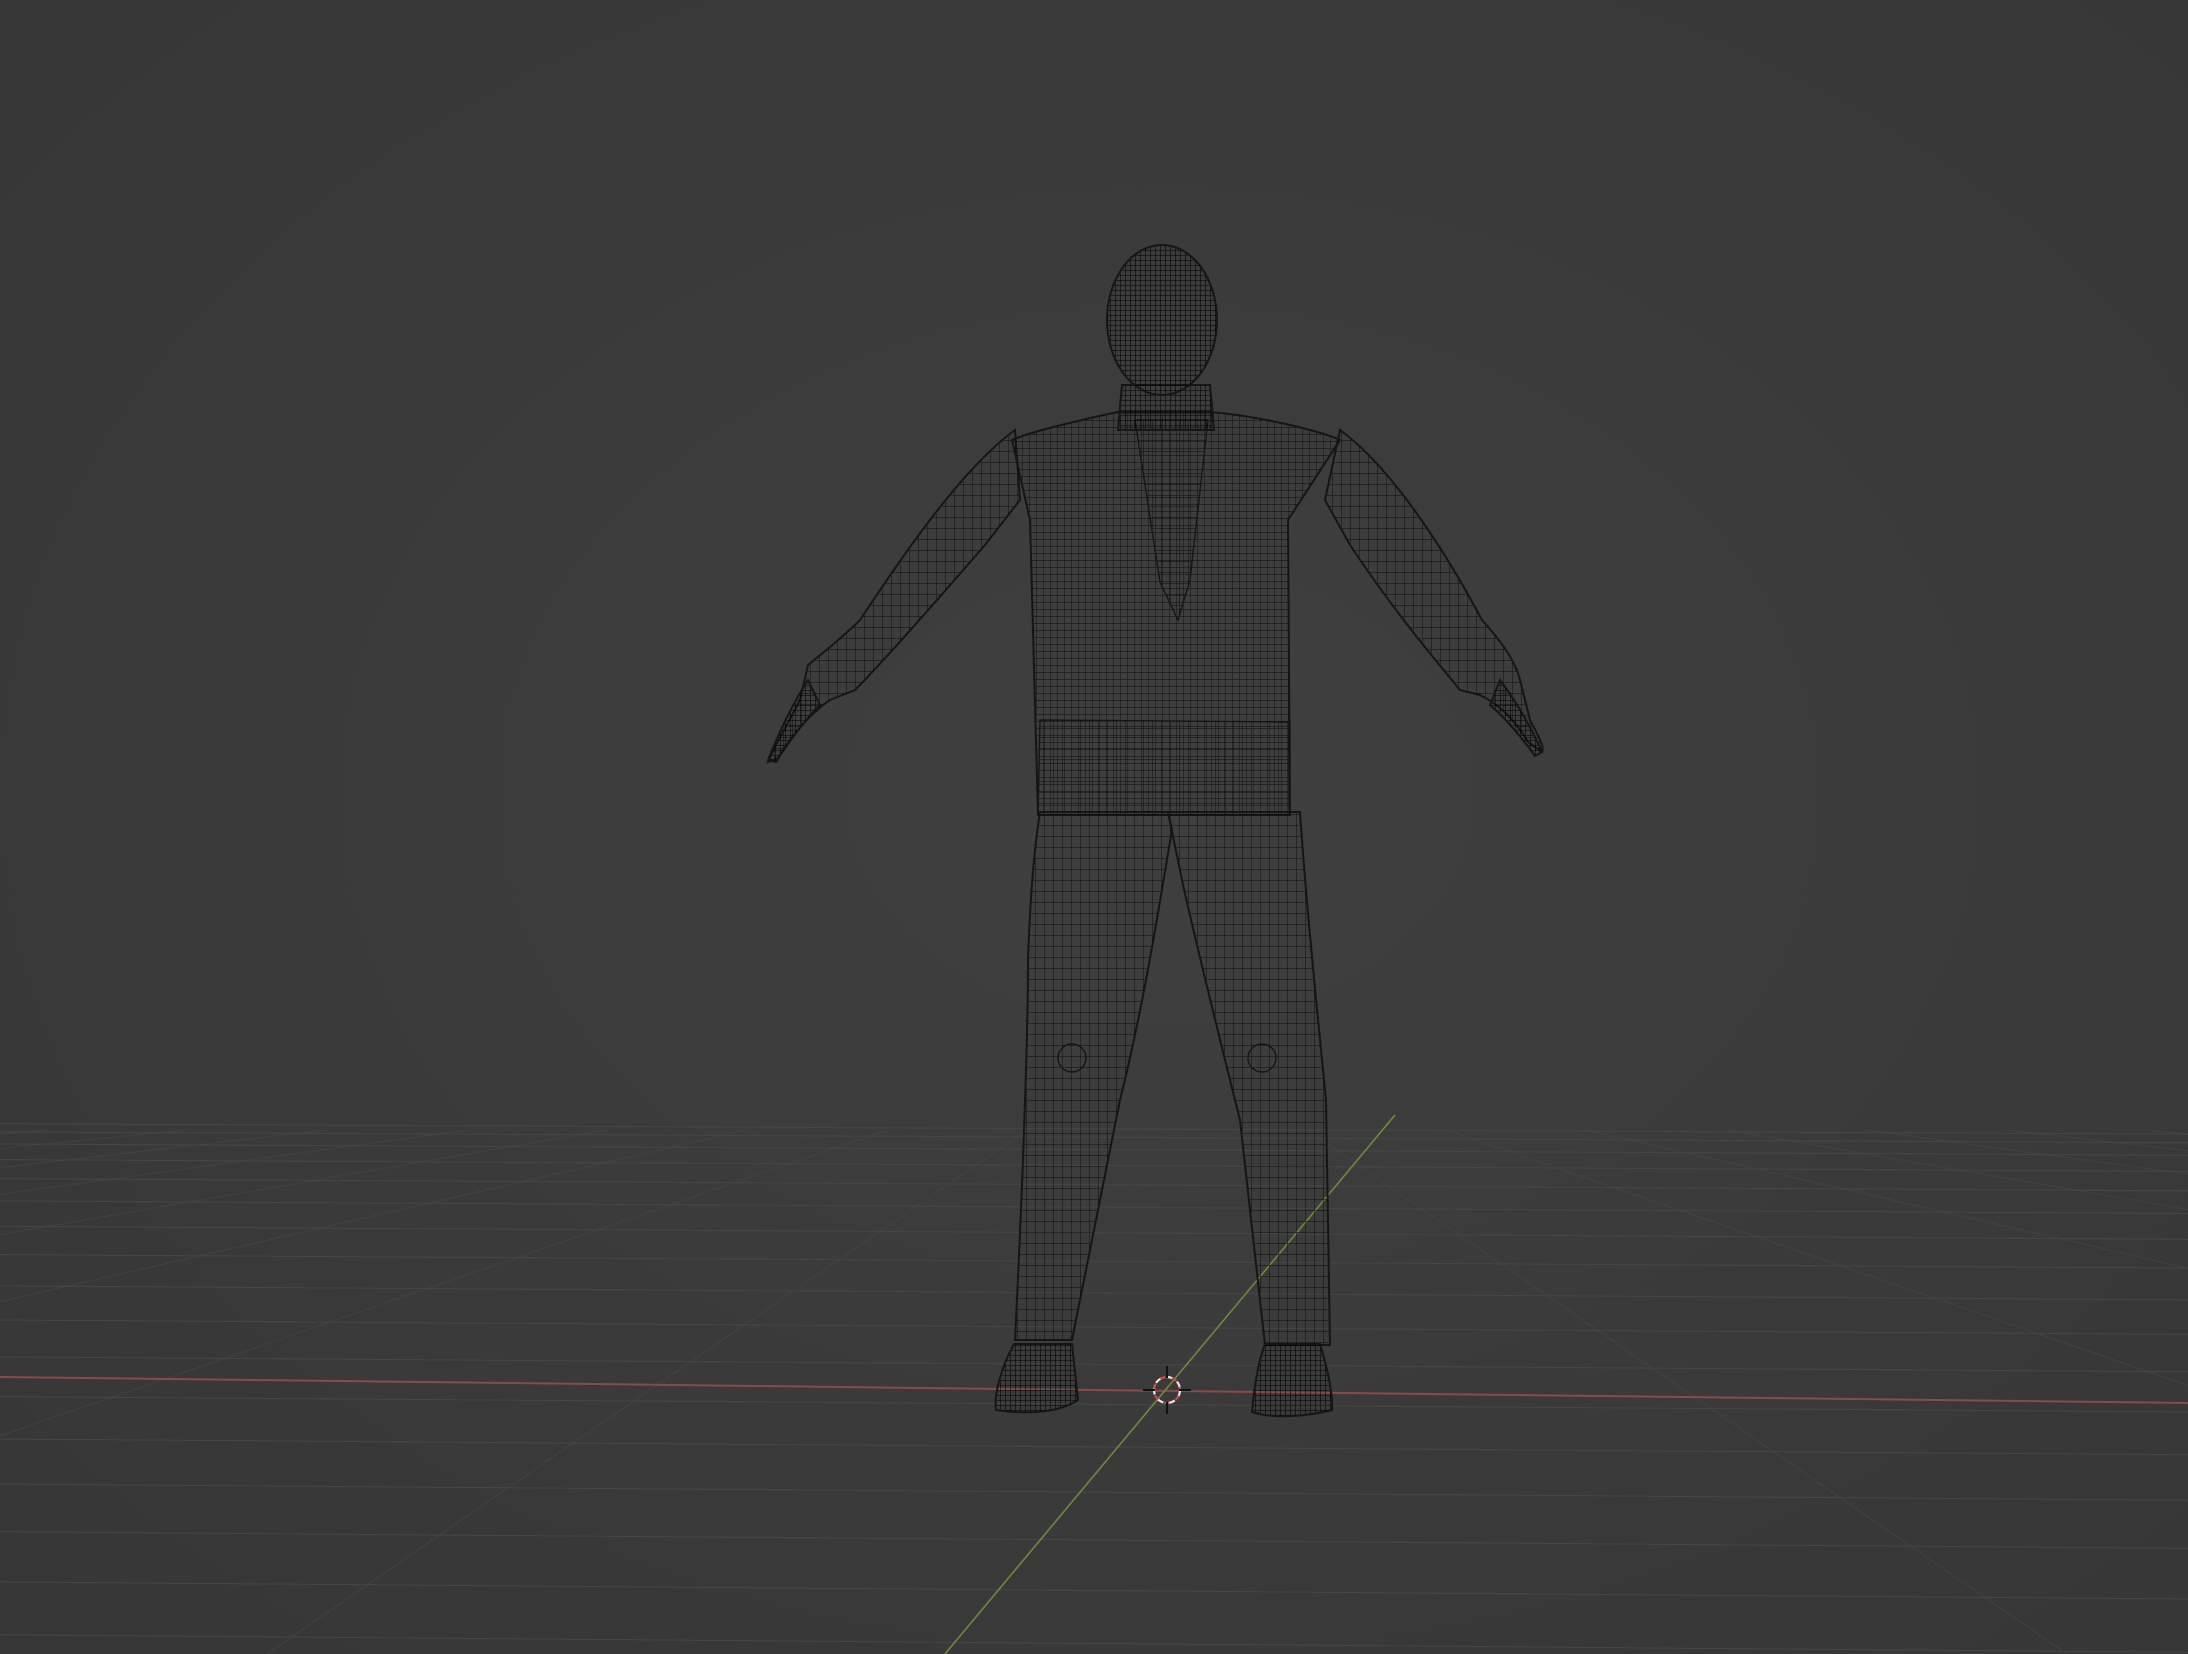  I want to click on right-shoe, so click(1292, 1380).